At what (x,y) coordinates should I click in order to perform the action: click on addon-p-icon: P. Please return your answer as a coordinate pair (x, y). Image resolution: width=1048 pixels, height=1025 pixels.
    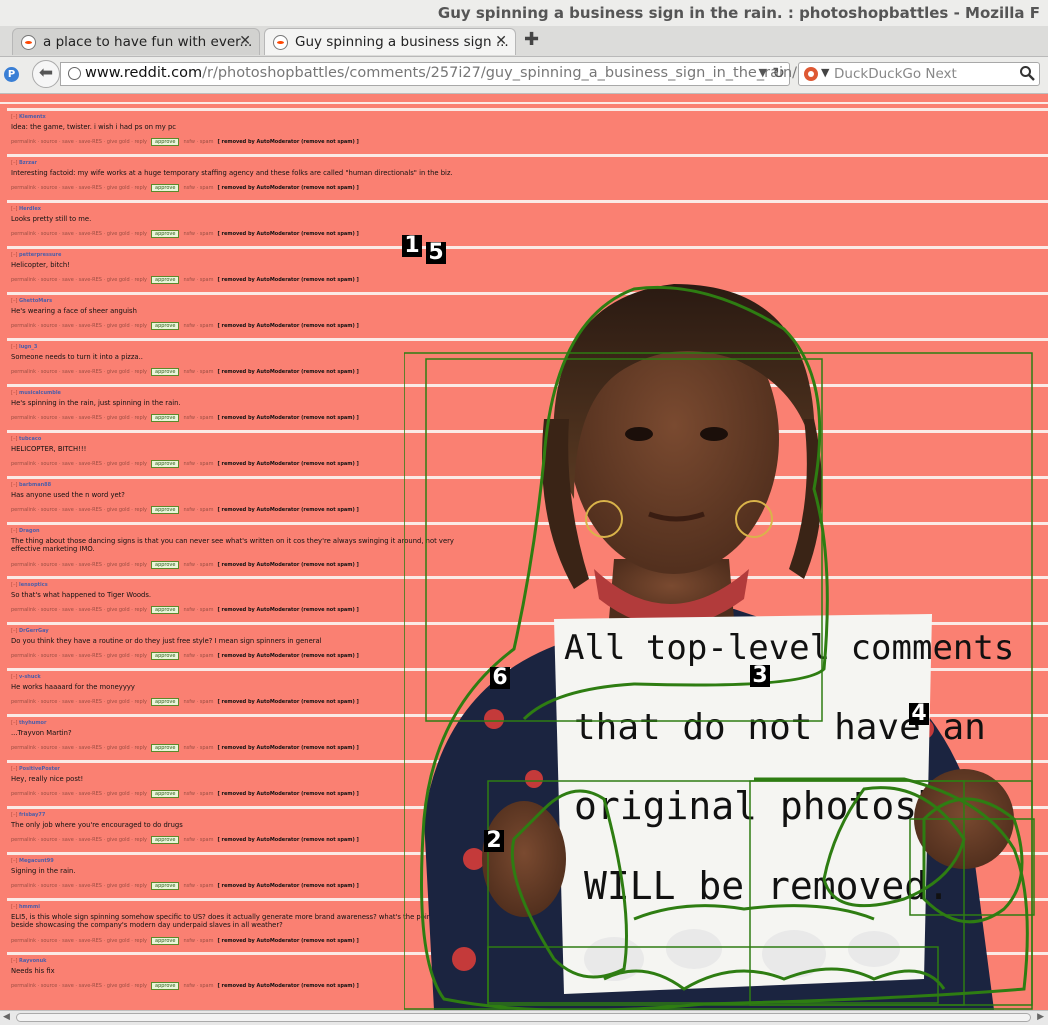
    Looking at the image, I should click on (11, 74).